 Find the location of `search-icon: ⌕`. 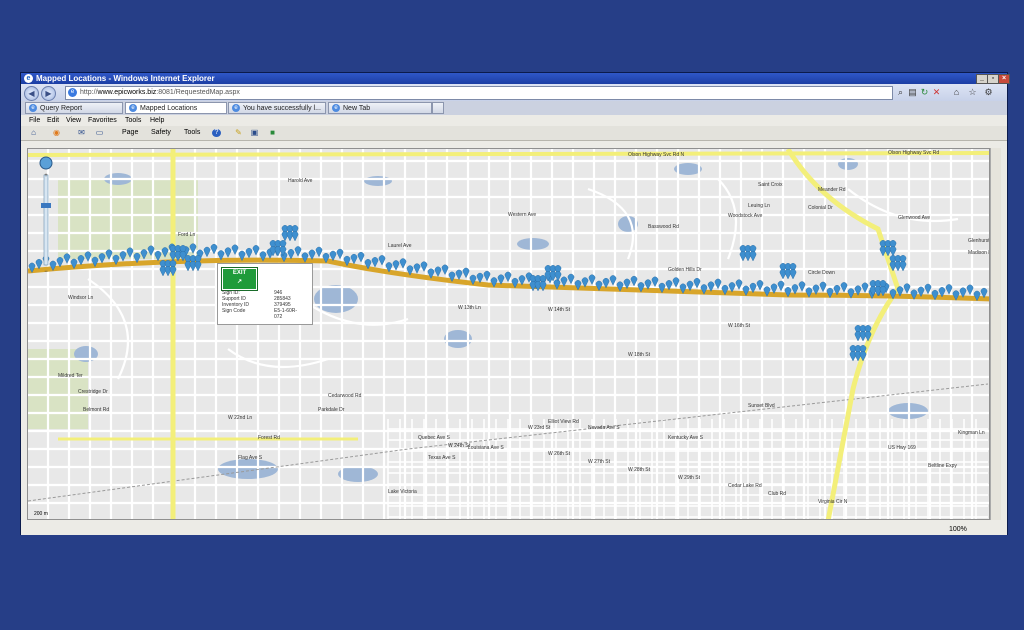

search-icon: ⌕ is located at coordinates (900, 92).